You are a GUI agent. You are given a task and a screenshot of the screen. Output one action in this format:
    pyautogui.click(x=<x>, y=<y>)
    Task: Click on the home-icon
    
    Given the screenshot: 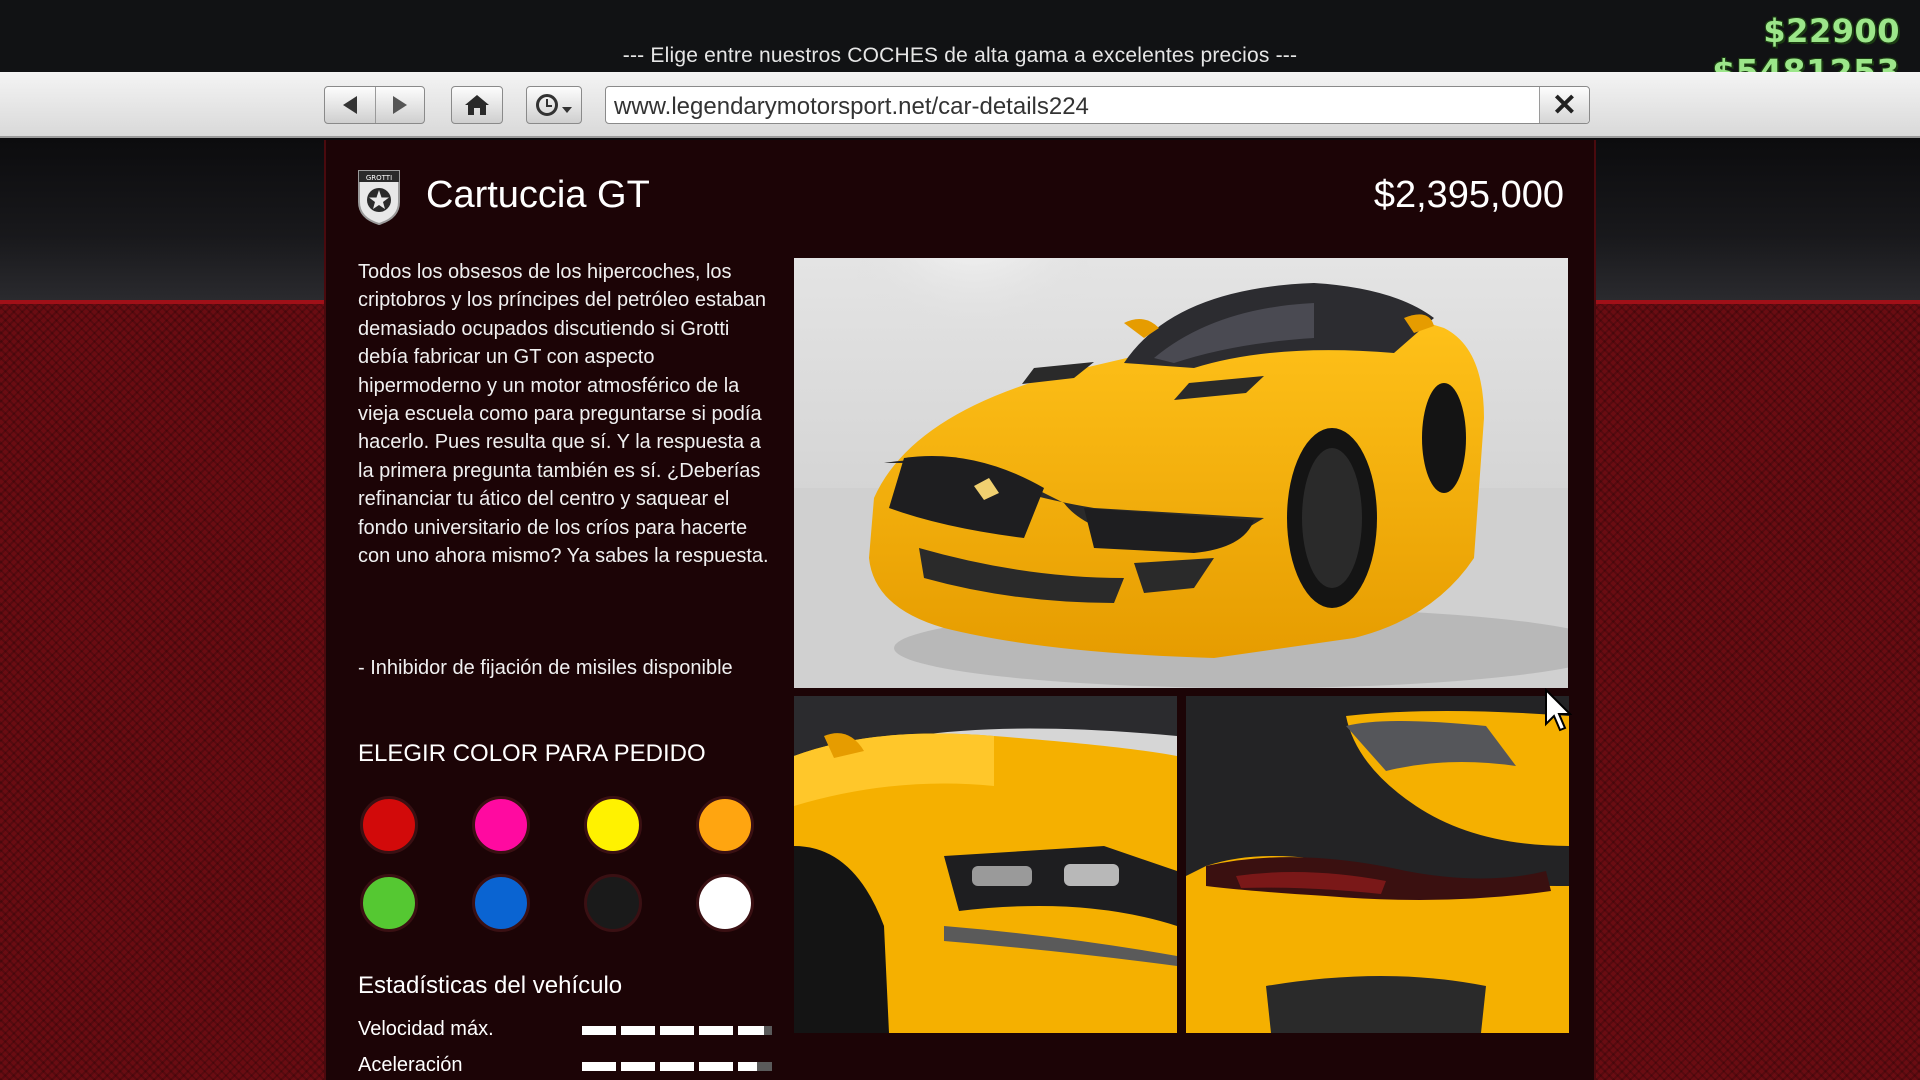 What is the action you would take?
    pyautogui.click(x=477, y=105)
    